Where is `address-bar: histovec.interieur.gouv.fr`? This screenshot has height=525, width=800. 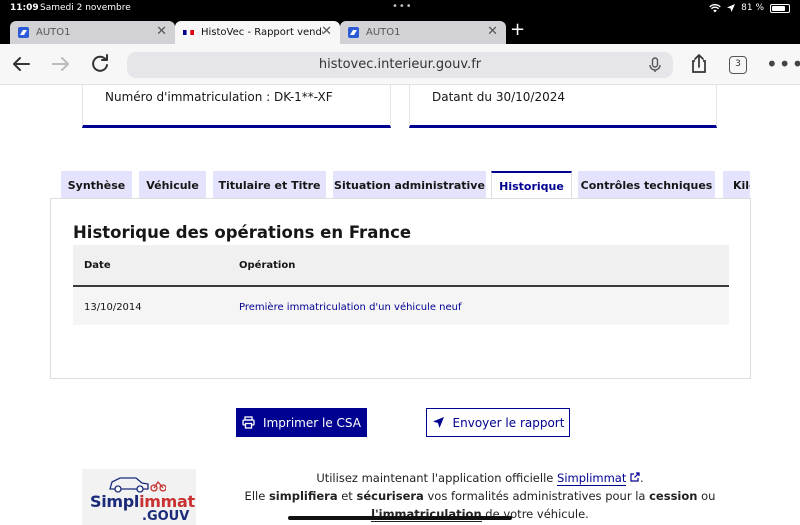
address-bar: histovec.interieur.gouv.fr is located at coordinates (400, 65).